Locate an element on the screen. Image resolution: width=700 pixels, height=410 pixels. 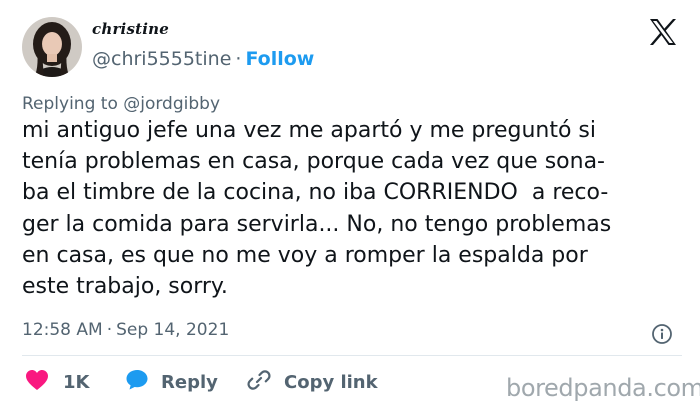
like-button: 1K is located at coordinates (57, 382).